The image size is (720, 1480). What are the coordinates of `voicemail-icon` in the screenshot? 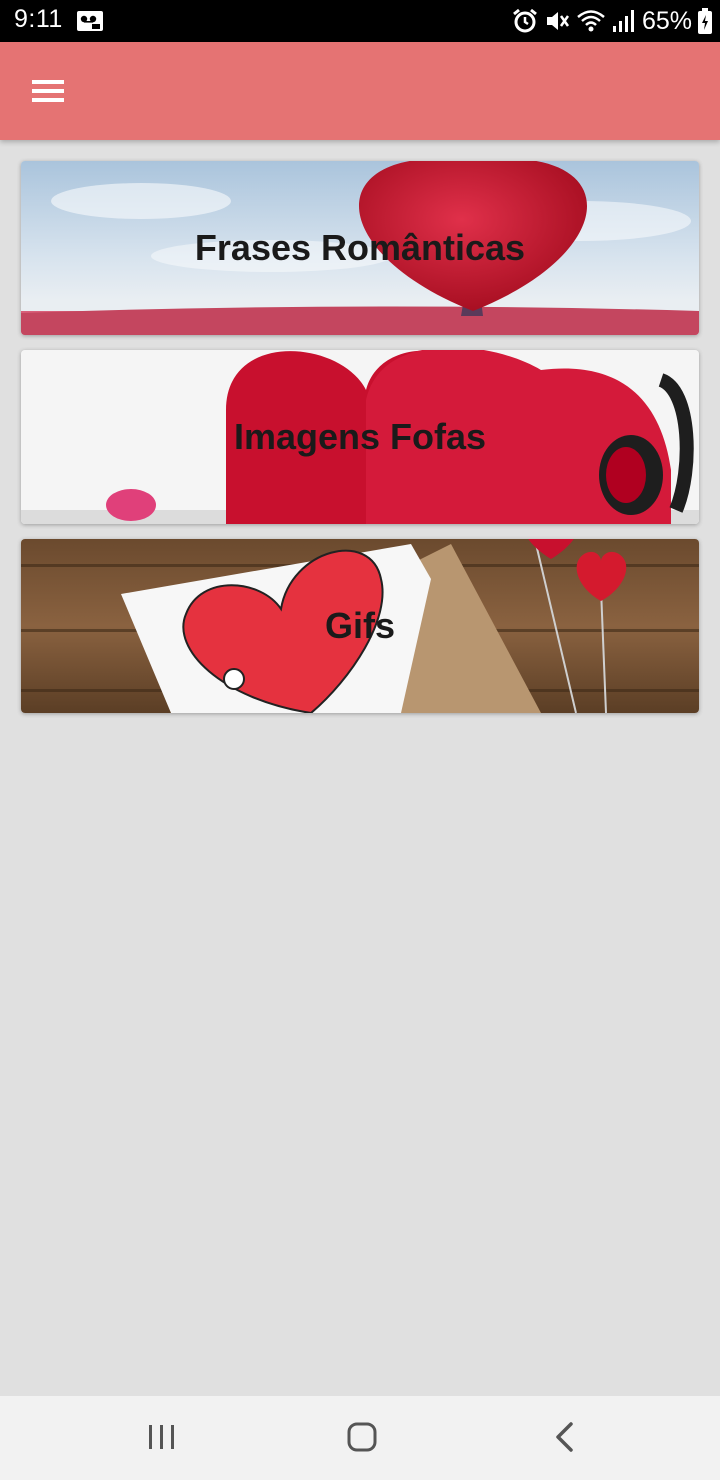 It's located at (90, 21).